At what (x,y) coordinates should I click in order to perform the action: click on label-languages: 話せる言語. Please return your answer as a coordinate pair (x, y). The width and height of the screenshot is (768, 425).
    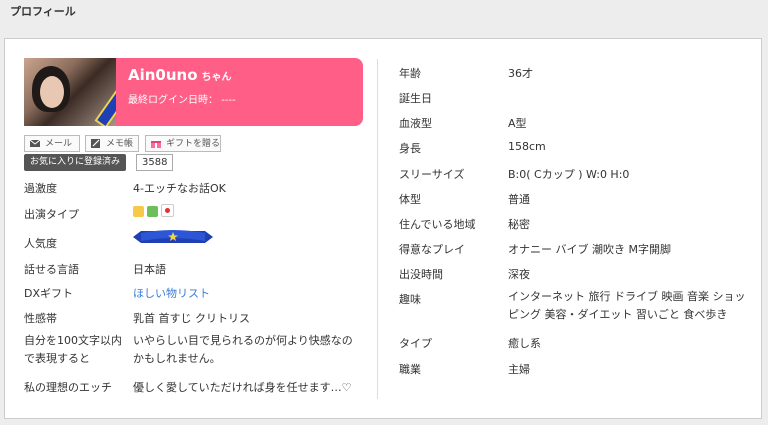
    Looking at the image, I should click on (51, 269).